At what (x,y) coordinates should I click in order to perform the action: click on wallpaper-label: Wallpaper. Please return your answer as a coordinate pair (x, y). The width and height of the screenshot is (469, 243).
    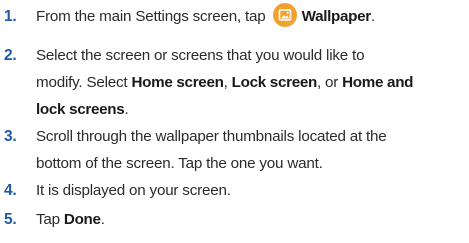
    Looking at the image, I should click on (336, 16).